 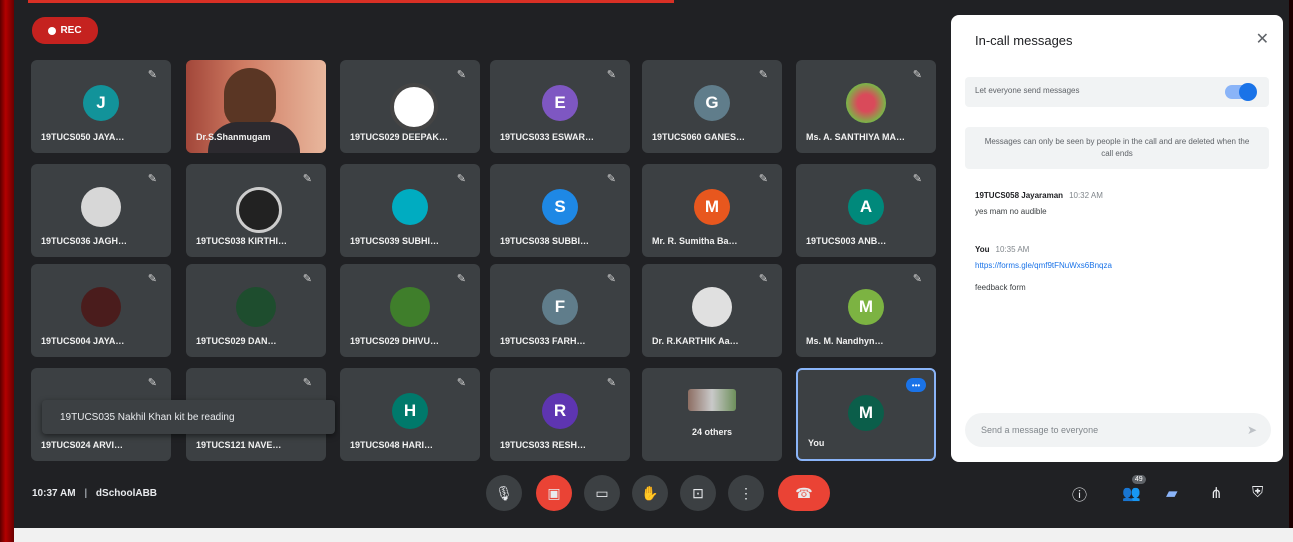 I want to click on activities-icon: ⋔, so click(x=1216, y=493).